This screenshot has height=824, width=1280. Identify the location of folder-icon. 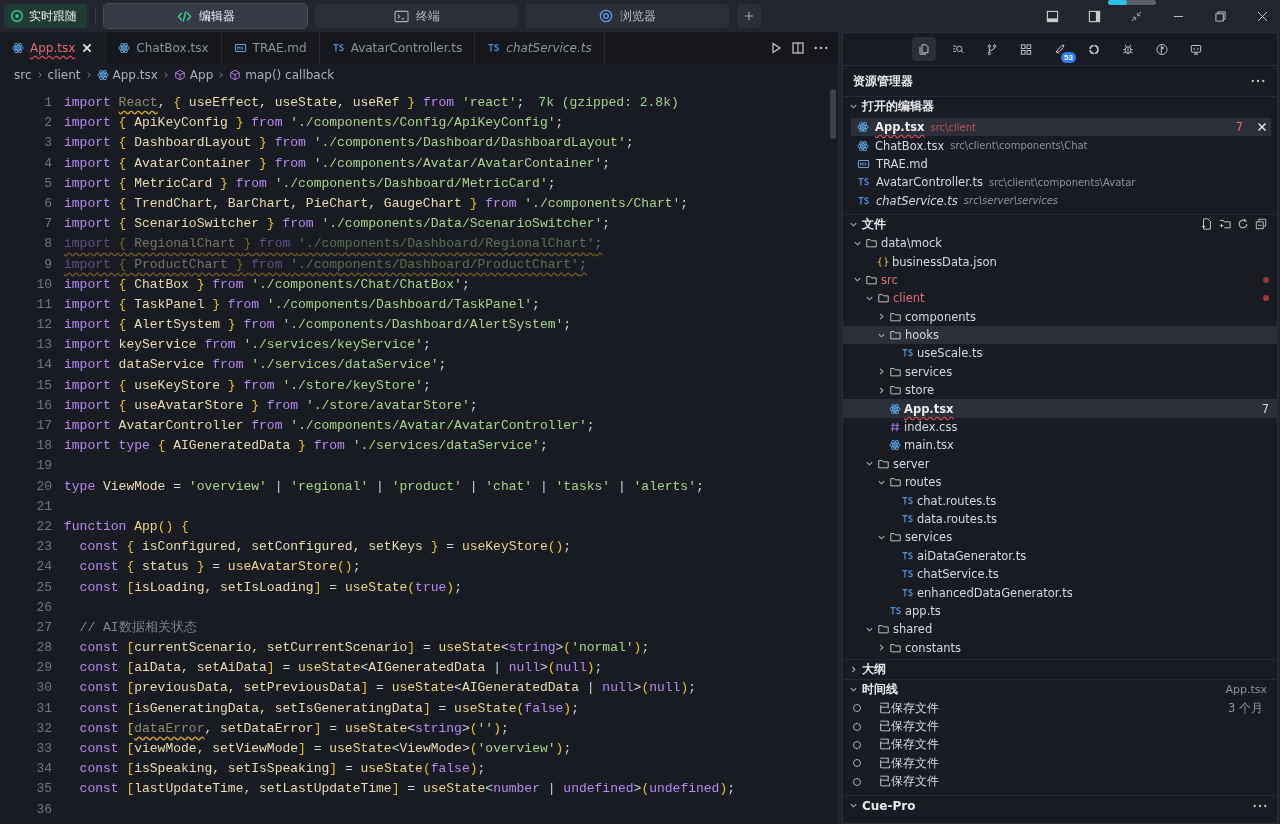
(895, 537).